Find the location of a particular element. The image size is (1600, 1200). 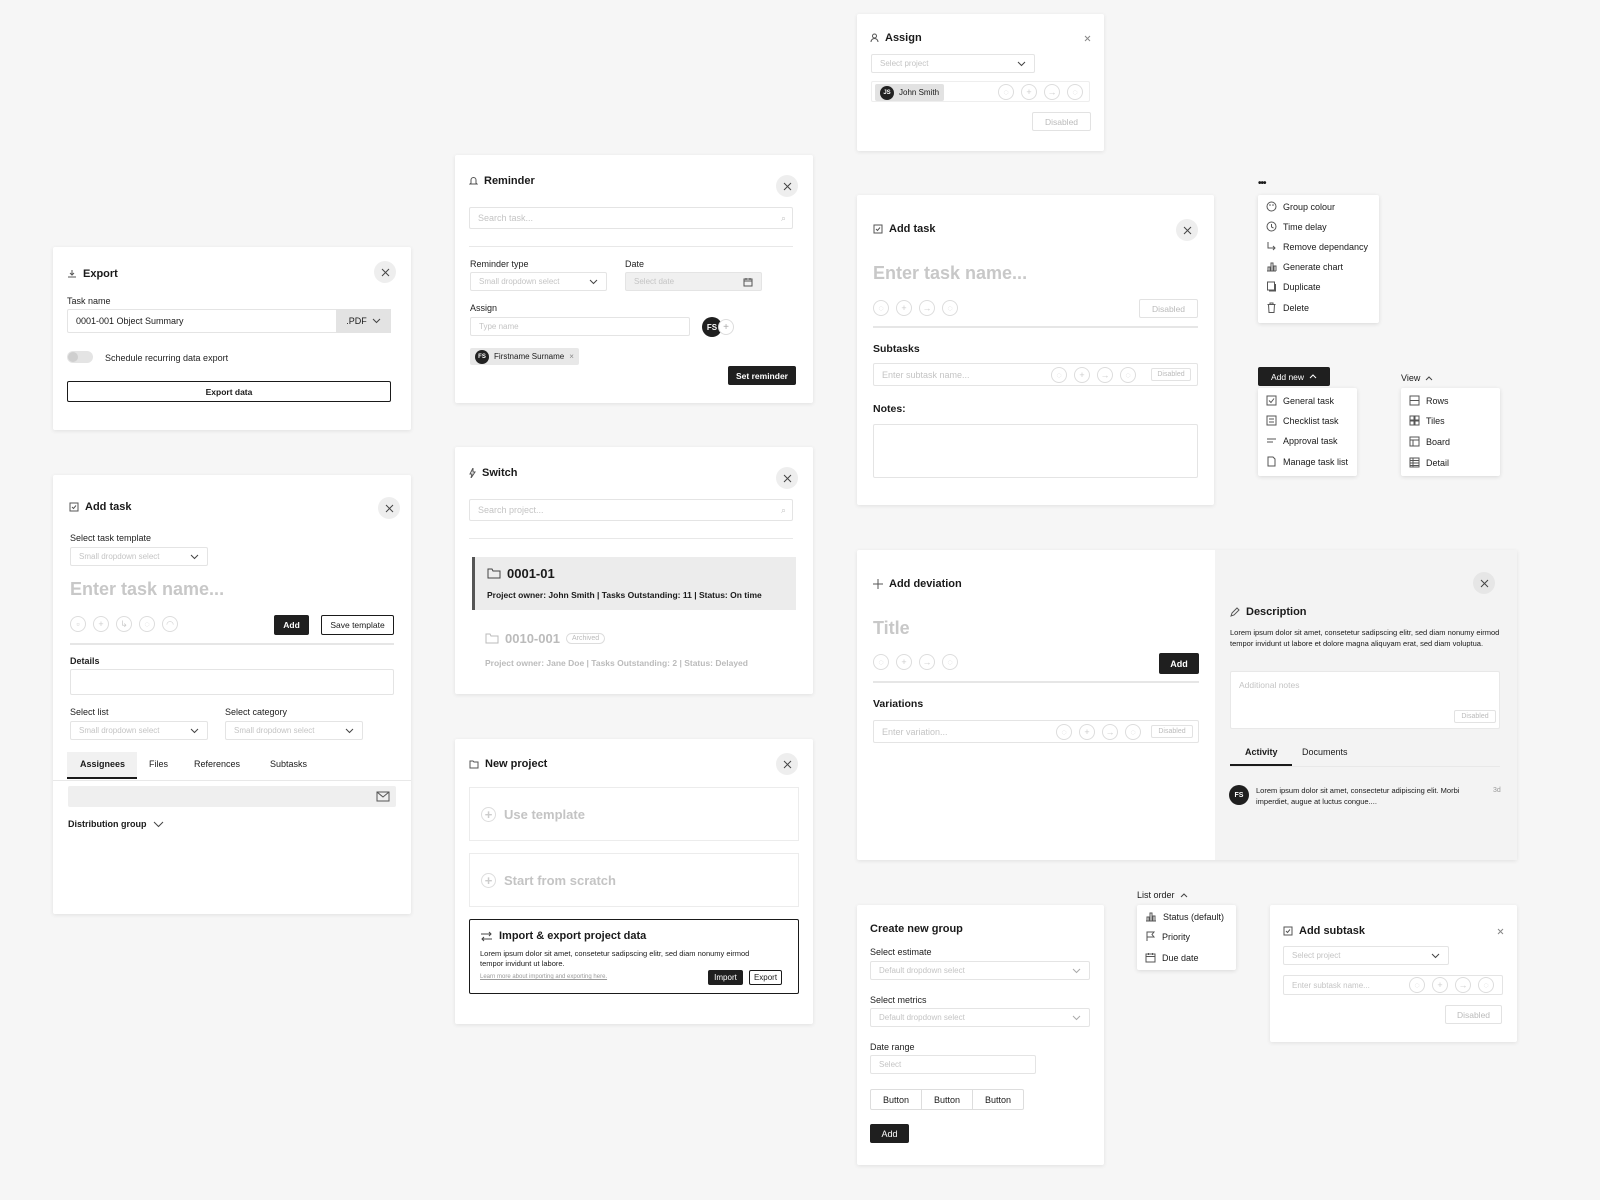

menu-item-tiles: Tiles is located at coordinates (1427, 420).